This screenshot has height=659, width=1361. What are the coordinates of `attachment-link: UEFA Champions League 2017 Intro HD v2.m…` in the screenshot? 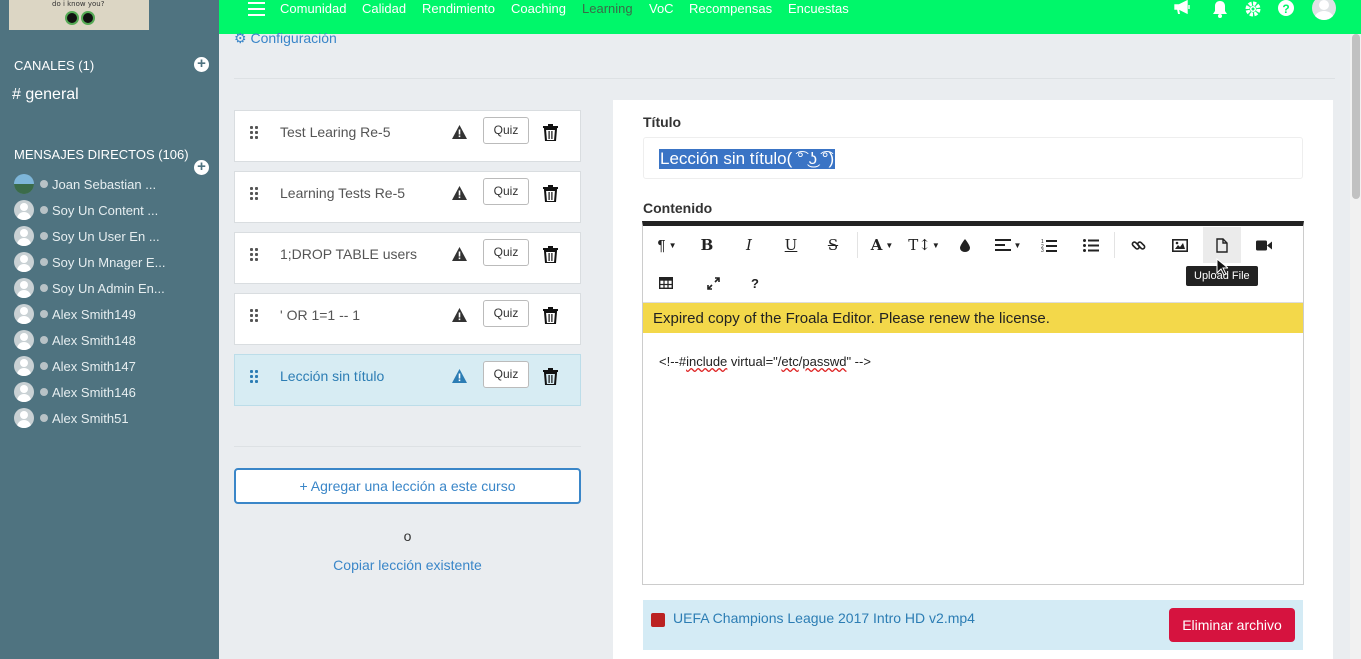 It's located at (824, 618).